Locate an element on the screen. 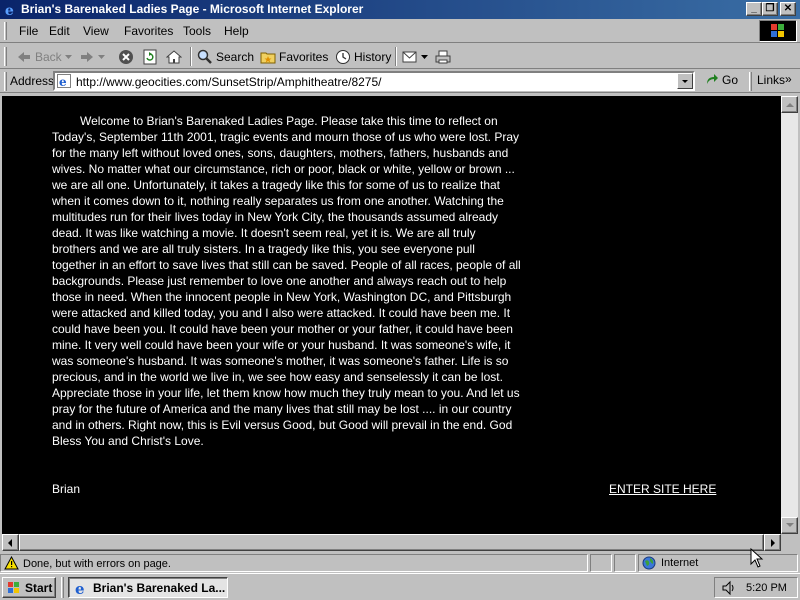 Image resolution: width=800 pixels, height=600 pixels. print-button is located at coordinates (443, 57).